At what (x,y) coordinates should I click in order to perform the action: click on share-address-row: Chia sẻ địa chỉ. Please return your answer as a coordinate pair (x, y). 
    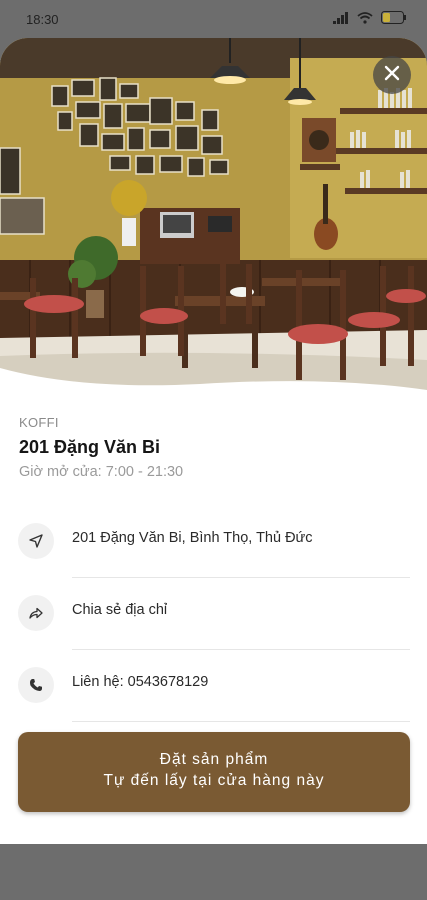
    Looking at the image, I should click on (213, 614).